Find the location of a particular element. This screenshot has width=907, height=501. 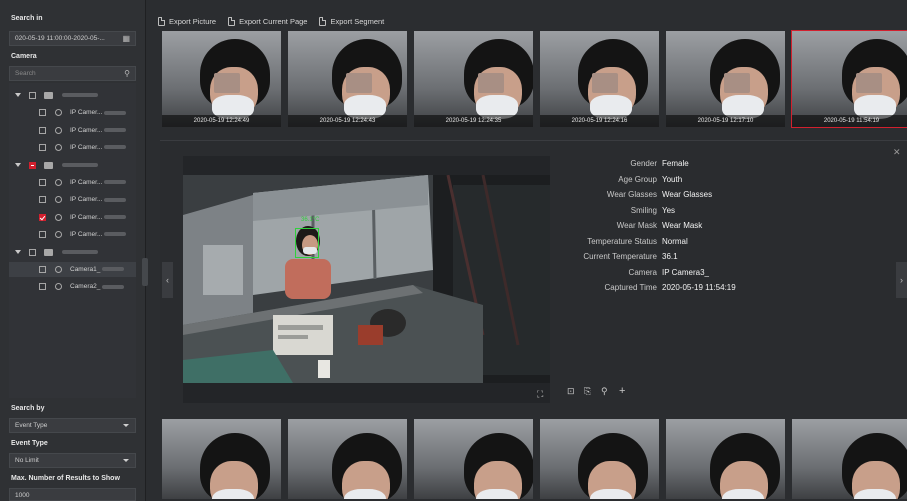

next-button: › is located at coordinates (901, 280).